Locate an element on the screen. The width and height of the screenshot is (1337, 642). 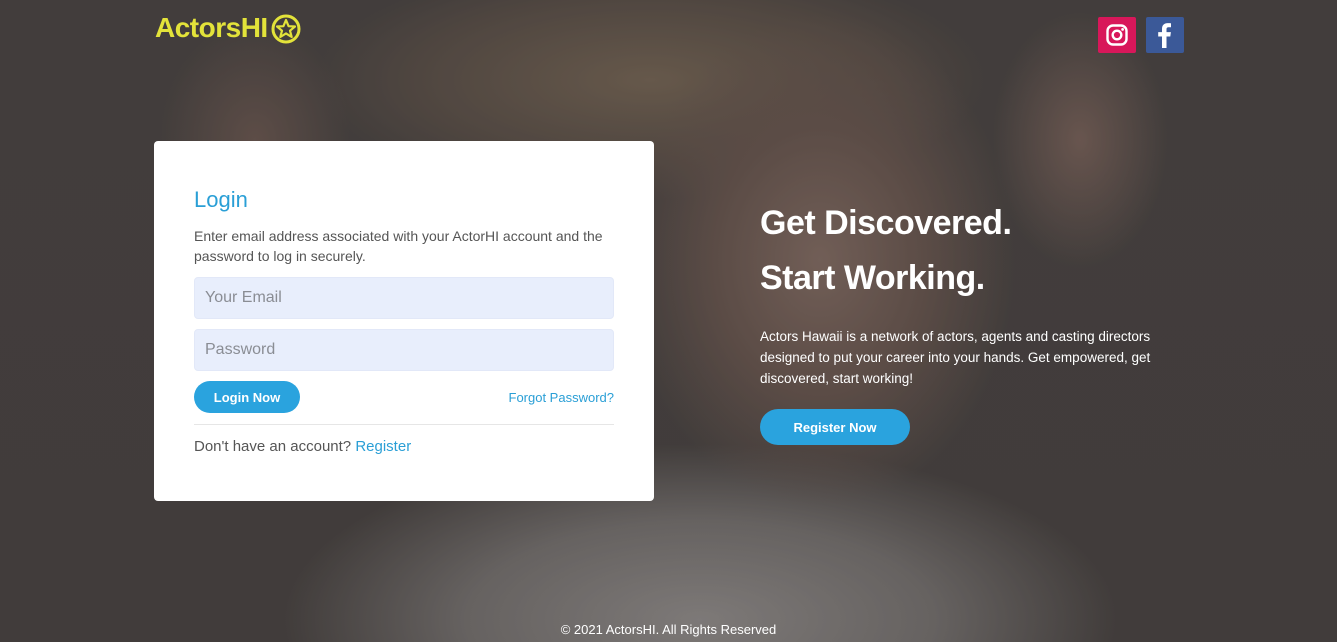
logo-text: ActorsHI is located at coordinates (211, 27).